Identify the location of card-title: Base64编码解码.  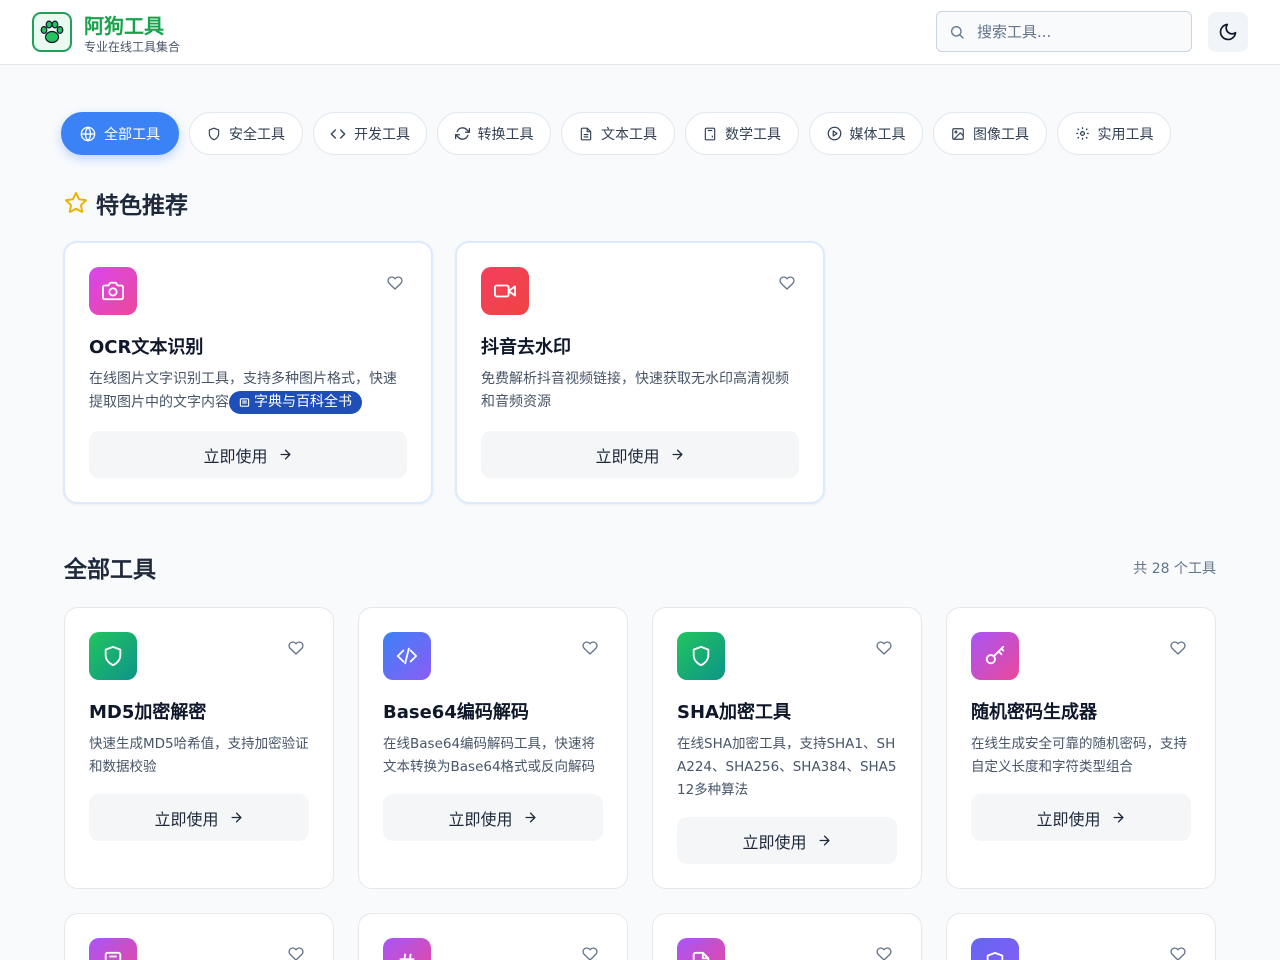
(456, 712).